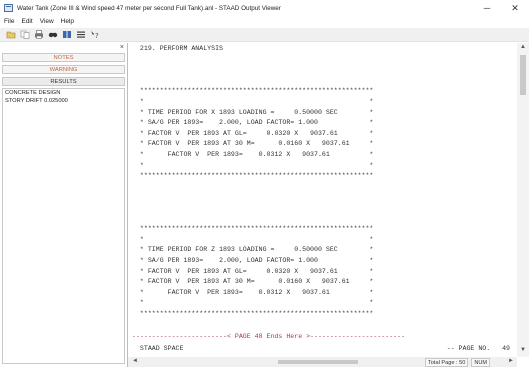  I want to click on app-icon, so click(8, 8).